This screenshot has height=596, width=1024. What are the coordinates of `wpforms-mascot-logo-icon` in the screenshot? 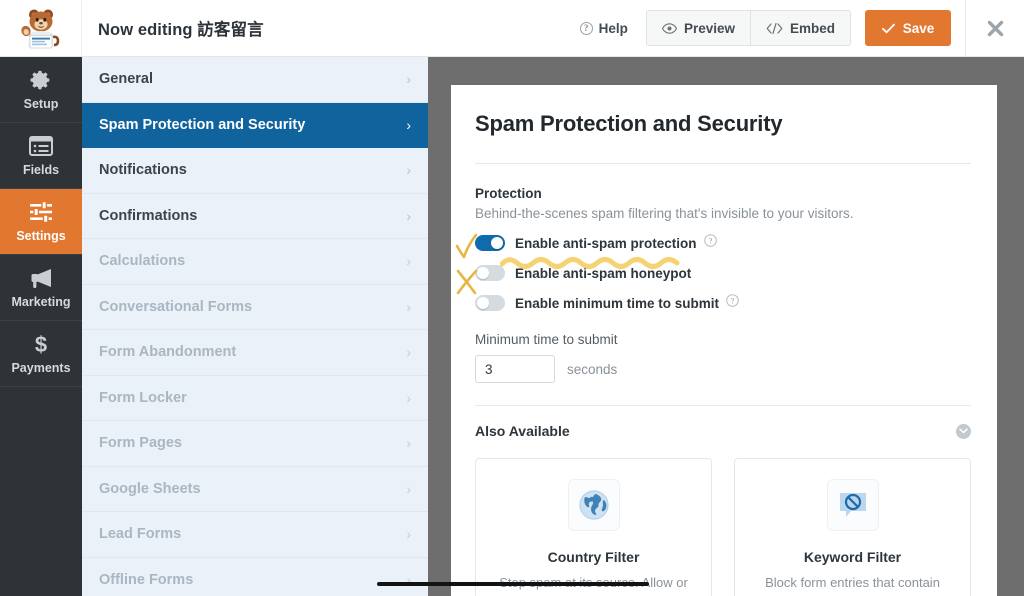 It's located at (39, 29).